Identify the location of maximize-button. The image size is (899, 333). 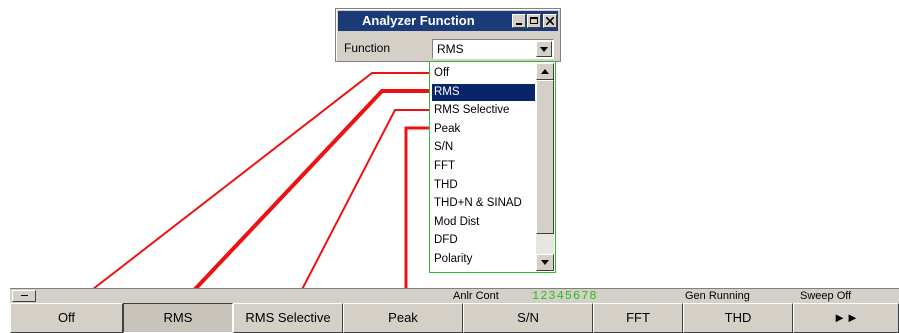
(534, 21).